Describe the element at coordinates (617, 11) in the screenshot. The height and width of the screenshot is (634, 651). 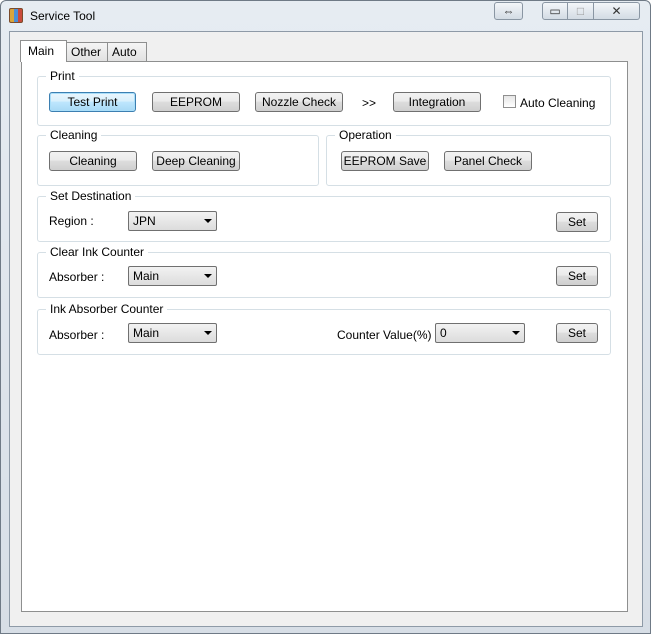
I see `close-button: ✕` at that location.